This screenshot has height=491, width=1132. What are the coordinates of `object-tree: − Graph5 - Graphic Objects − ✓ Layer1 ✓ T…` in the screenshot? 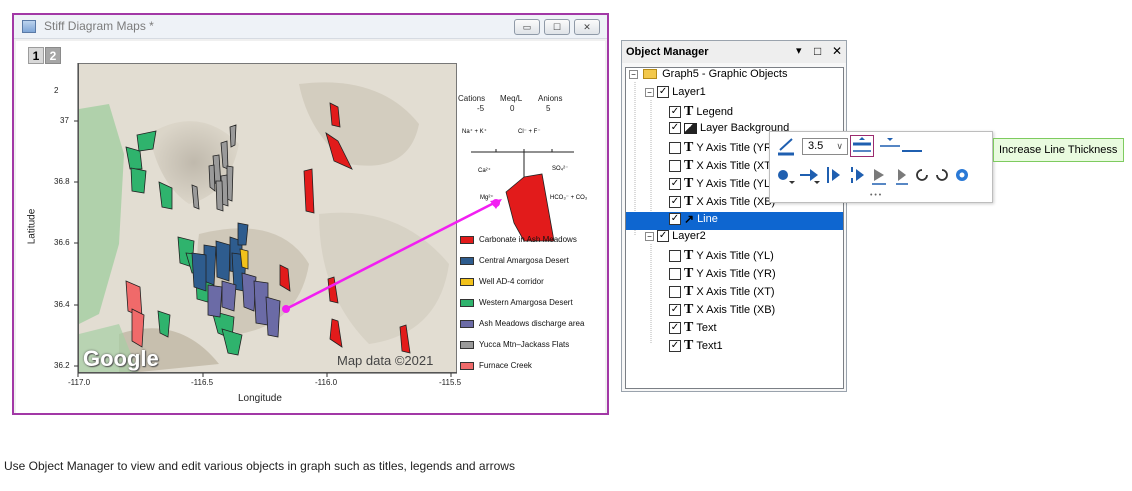 It's located at (734, 228).